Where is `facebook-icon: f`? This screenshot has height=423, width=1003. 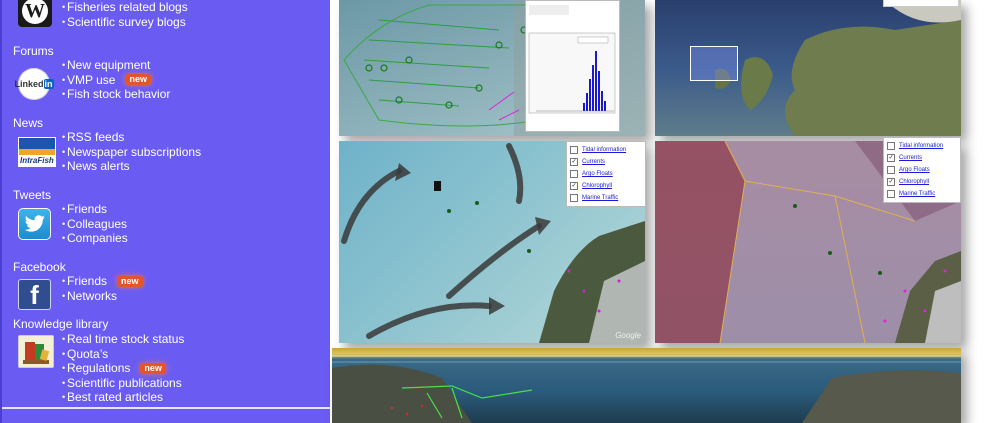 facebook-icon: f is located at coordinates (34, 294).